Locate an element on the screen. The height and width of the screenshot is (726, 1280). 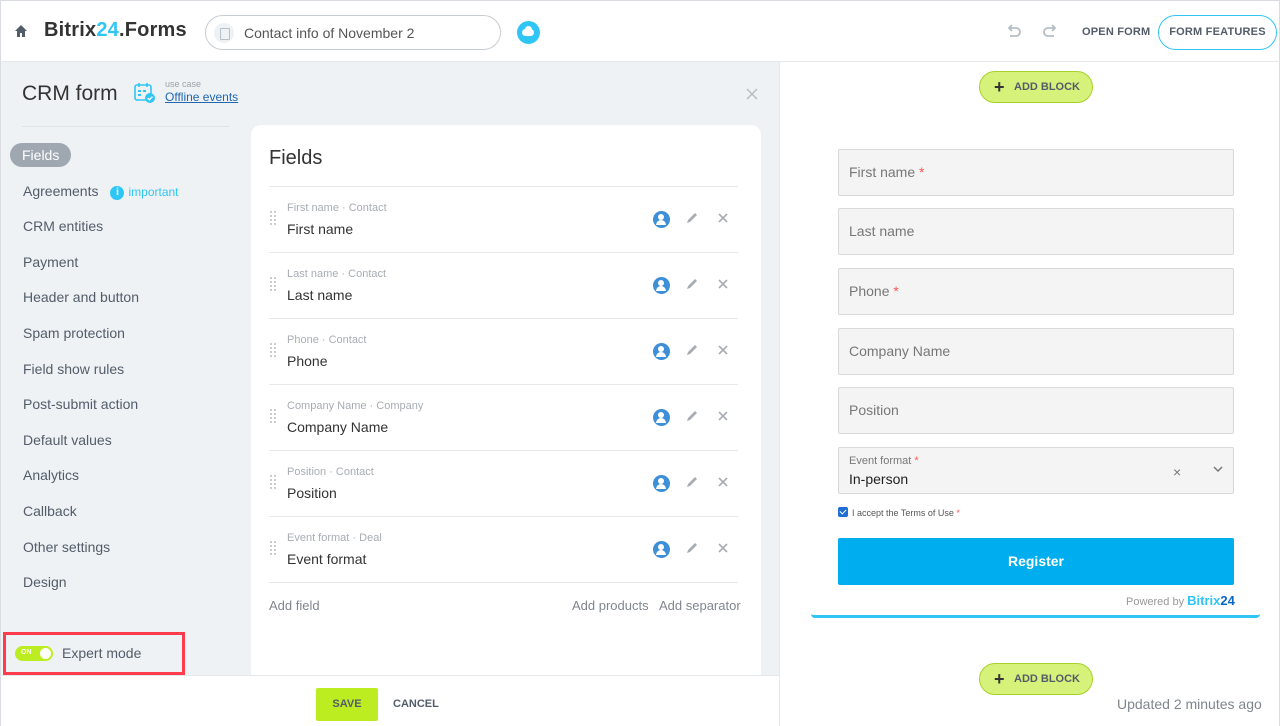
powered-by-brand: Bitrix24 is located at coordinates (1211, 600).